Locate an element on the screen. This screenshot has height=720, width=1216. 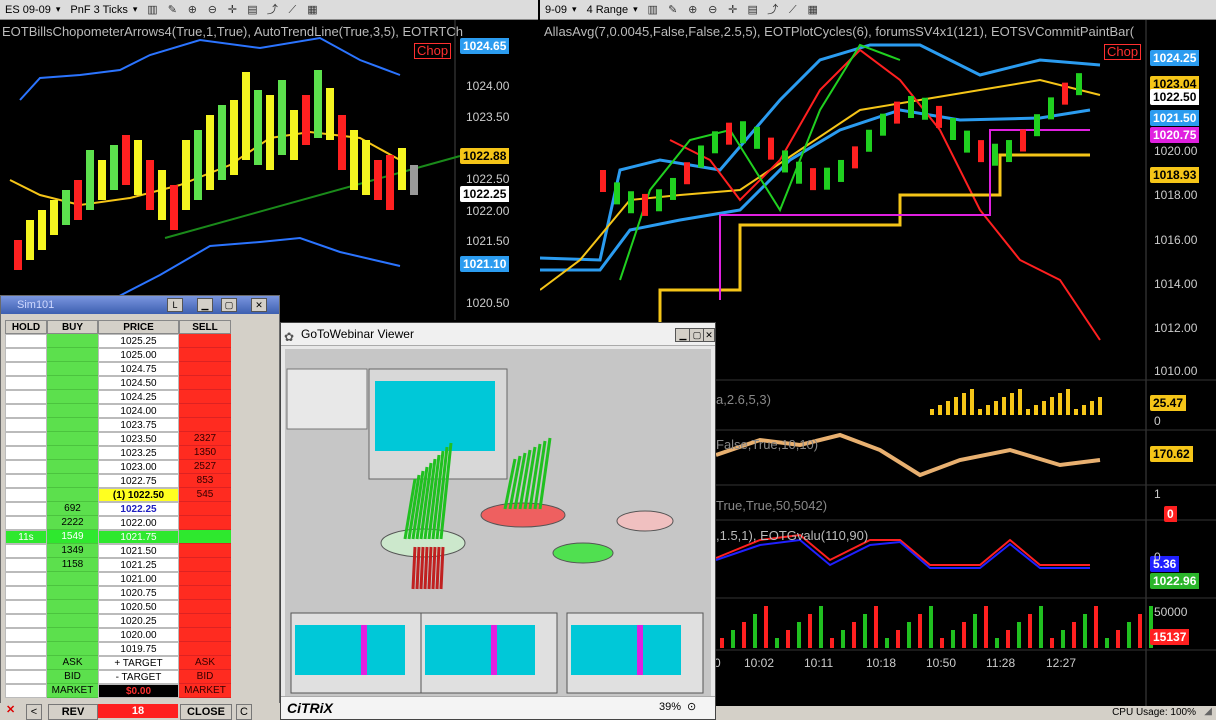
buy-order-button: MARKET is located at coordinates (72, 691).